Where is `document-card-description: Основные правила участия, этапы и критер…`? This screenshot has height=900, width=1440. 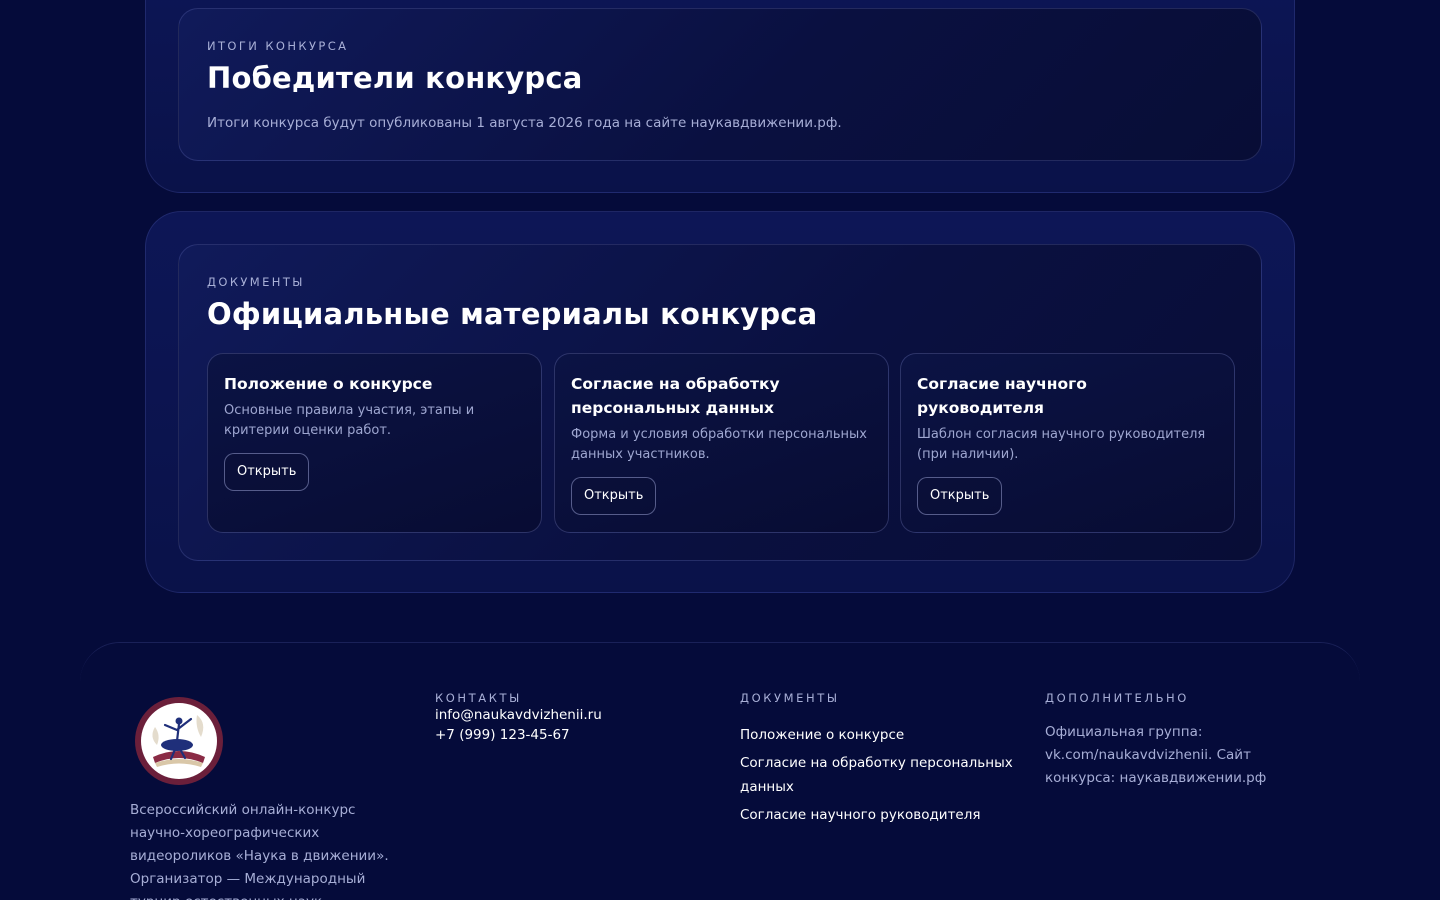 document-card-description: Основные правила участия, этапы и критер… is located at coordinates (349, 420).